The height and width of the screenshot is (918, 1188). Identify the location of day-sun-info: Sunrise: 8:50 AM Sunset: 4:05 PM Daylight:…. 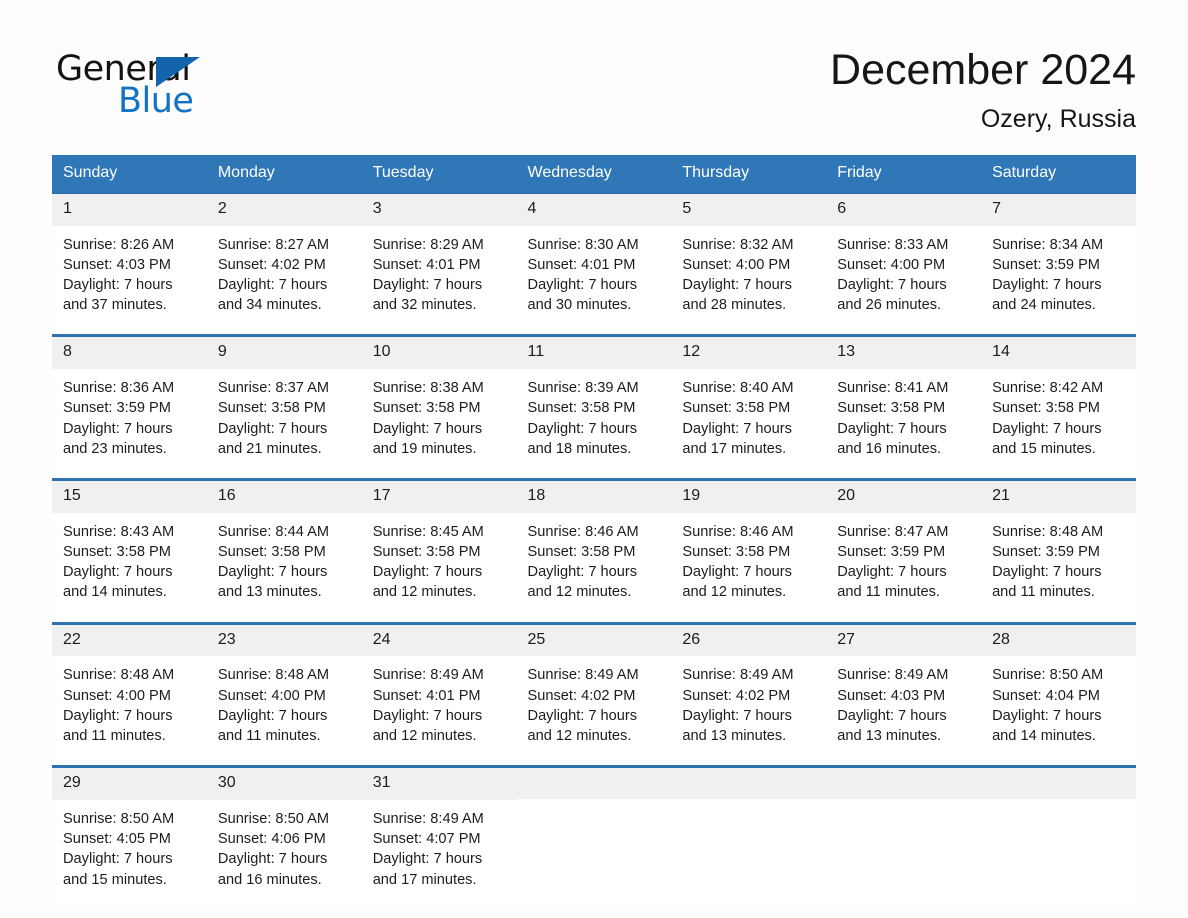
(129, 854).